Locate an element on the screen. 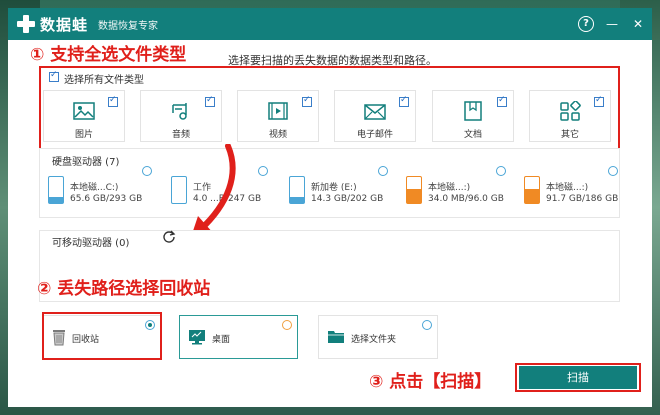 The width and height of the screenshot is (660, 415). file-type-image: 图片 is located at coordinates (84, 116).